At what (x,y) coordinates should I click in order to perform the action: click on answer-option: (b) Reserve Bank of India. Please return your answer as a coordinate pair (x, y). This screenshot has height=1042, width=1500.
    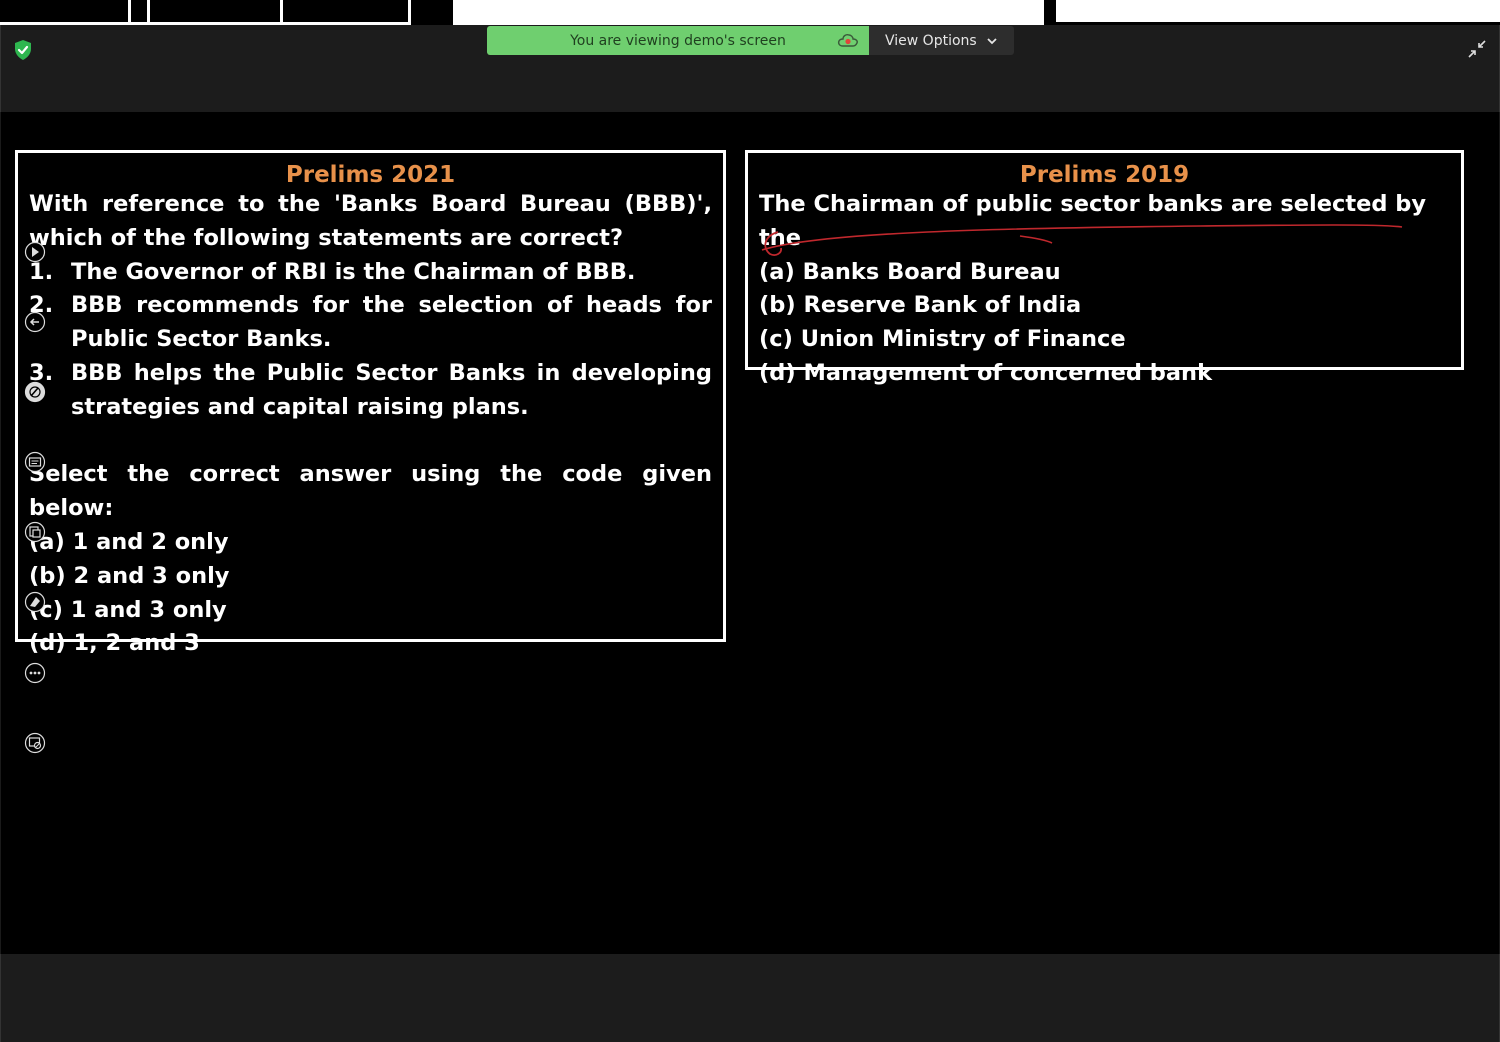
    Looking at the image, I should click on (920, 305).